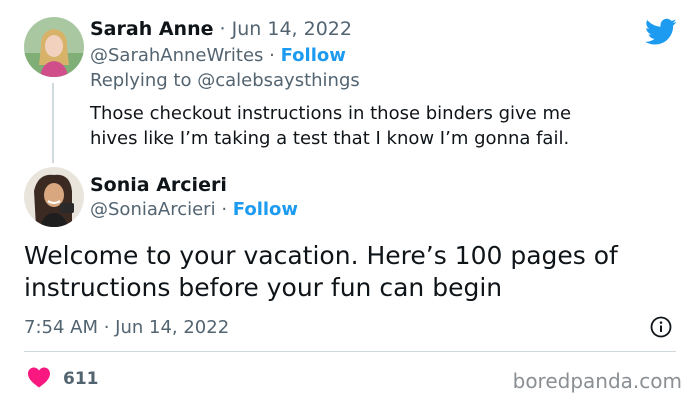  What do you see at coordinates (153, 209) in the screenshot?
I see `tweet2-handle: @SoniaArcieri` at bounding box center [153, 209].